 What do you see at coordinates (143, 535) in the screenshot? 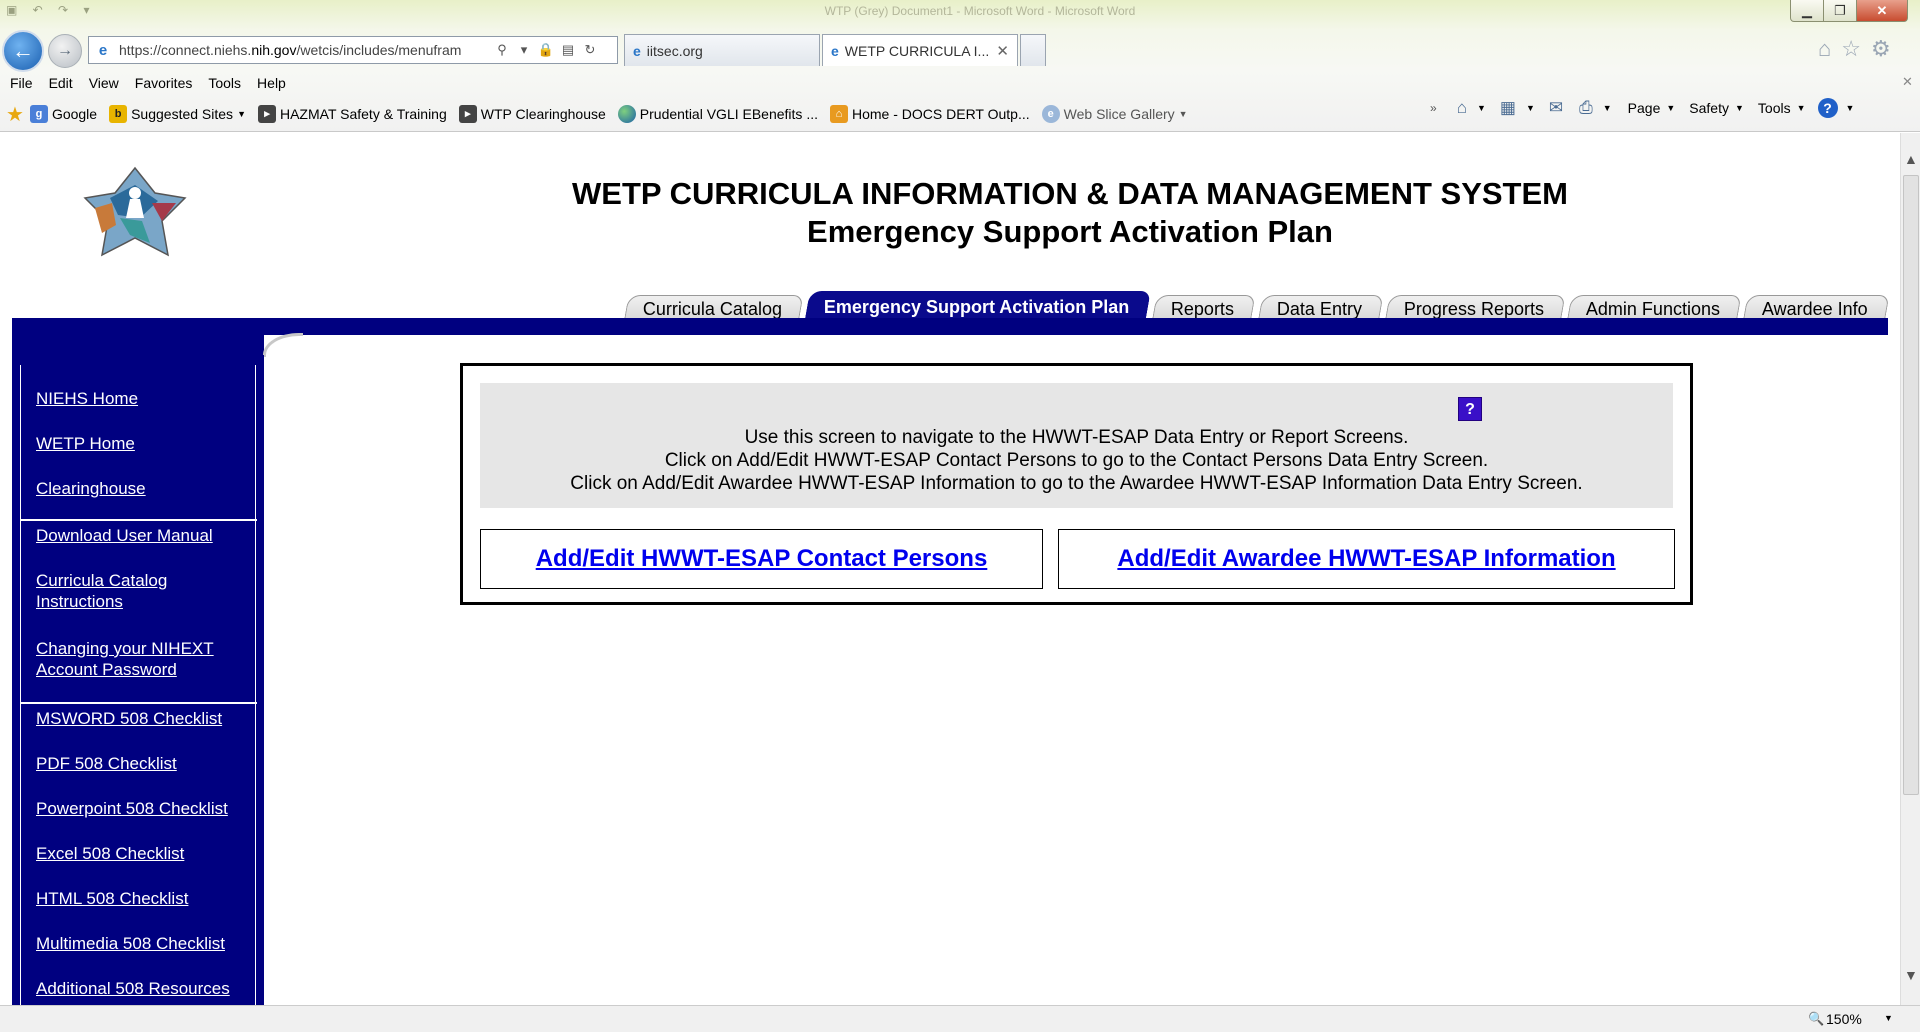
I see `sidebar-link-download-user-manual: Download User Manual` at bounding box center [143, 535].